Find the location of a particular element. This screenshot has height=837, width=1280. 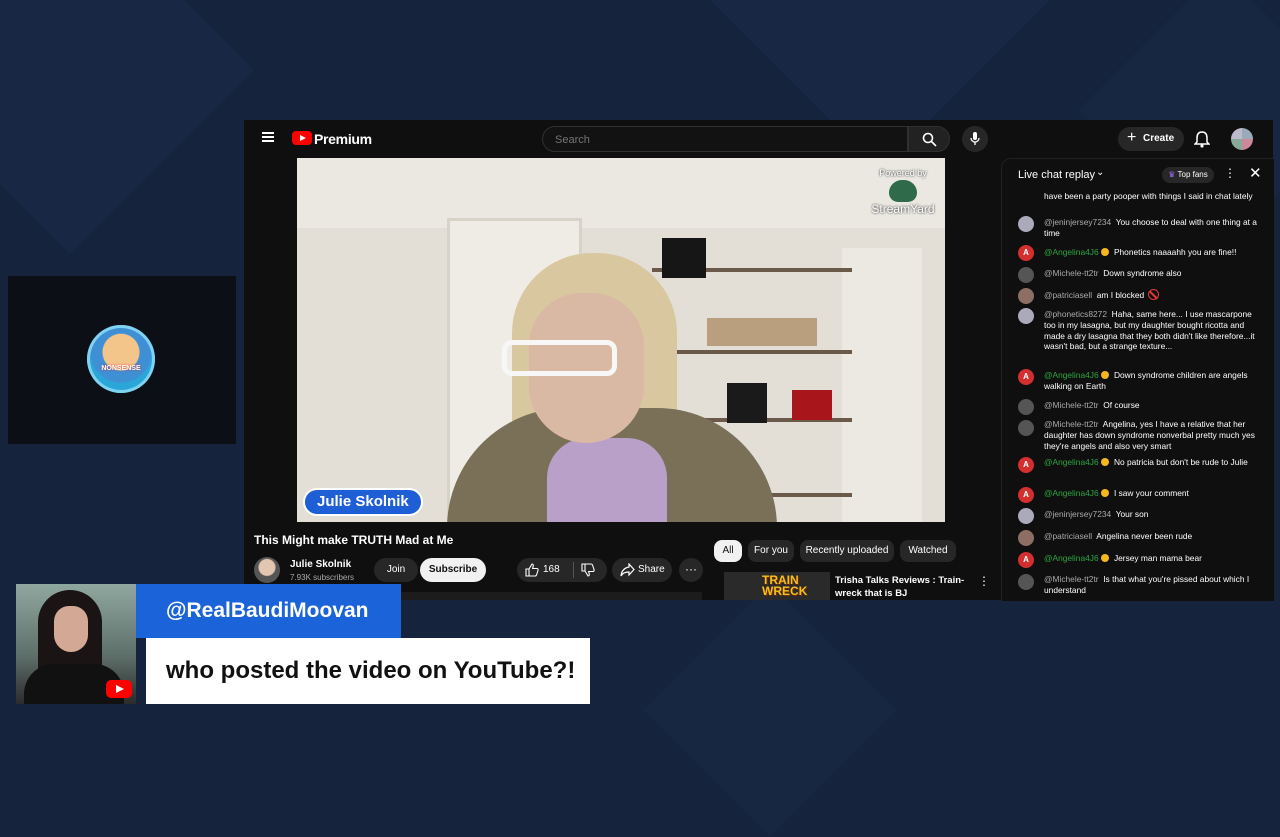

chat-message-text: Of course is located at coordinates (1121, 405).